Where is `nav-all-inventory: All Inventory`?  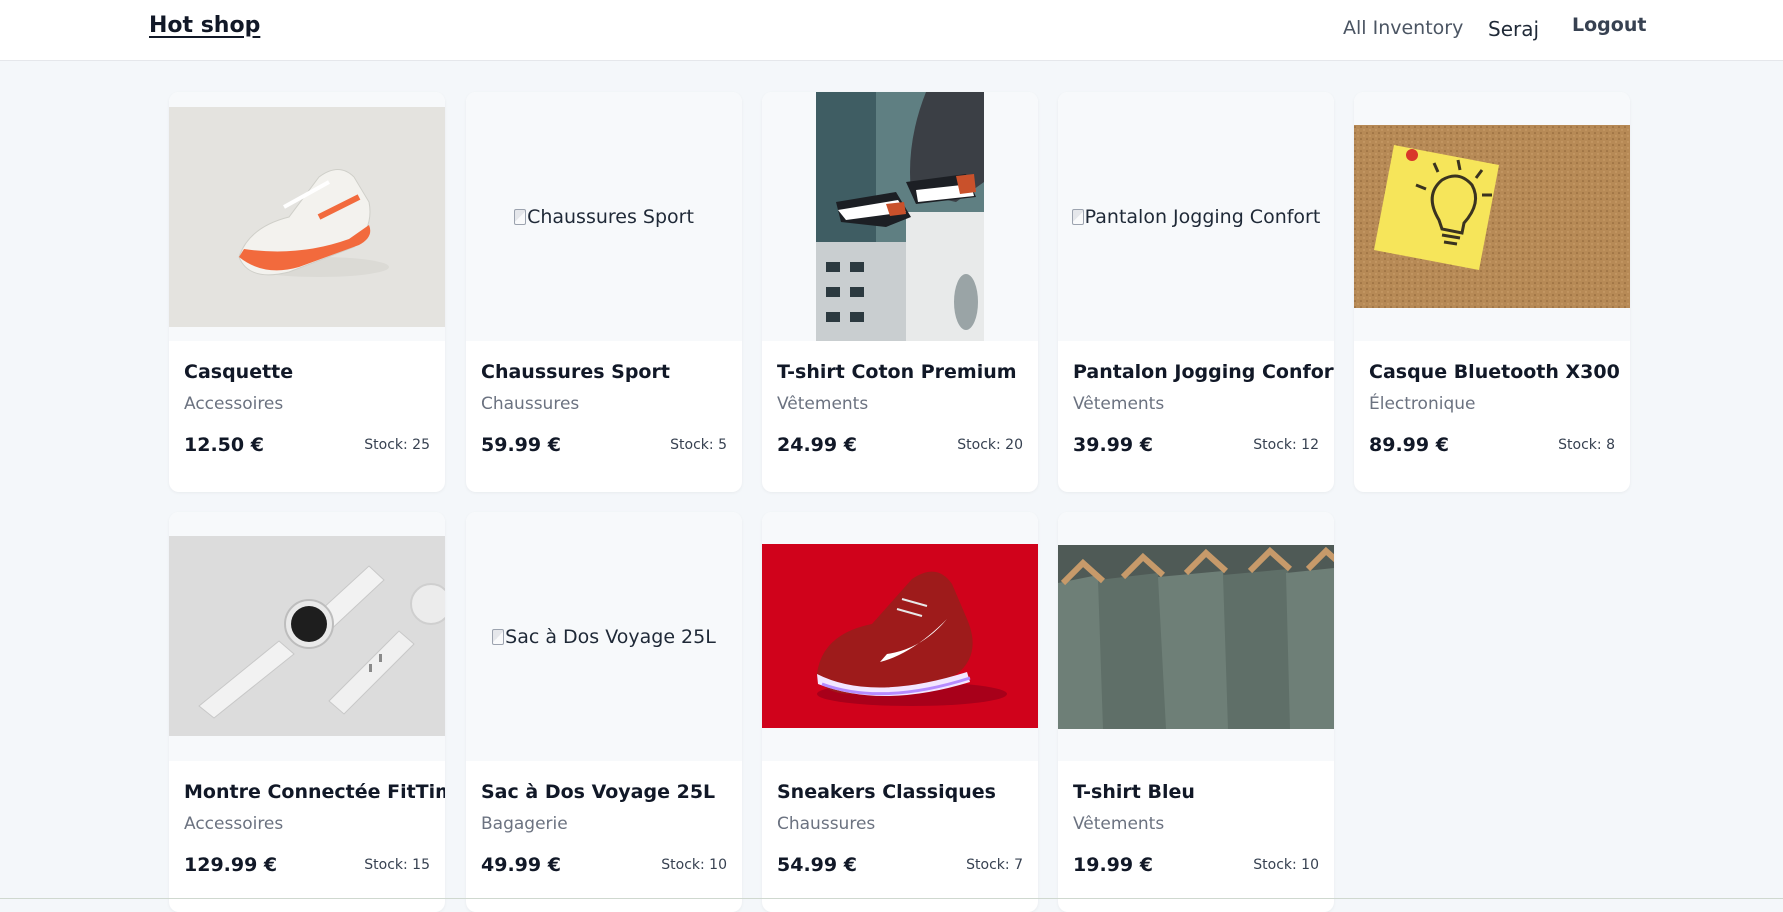
nav-all-inventory: All Inventory is located at coordinates (1403, 28).